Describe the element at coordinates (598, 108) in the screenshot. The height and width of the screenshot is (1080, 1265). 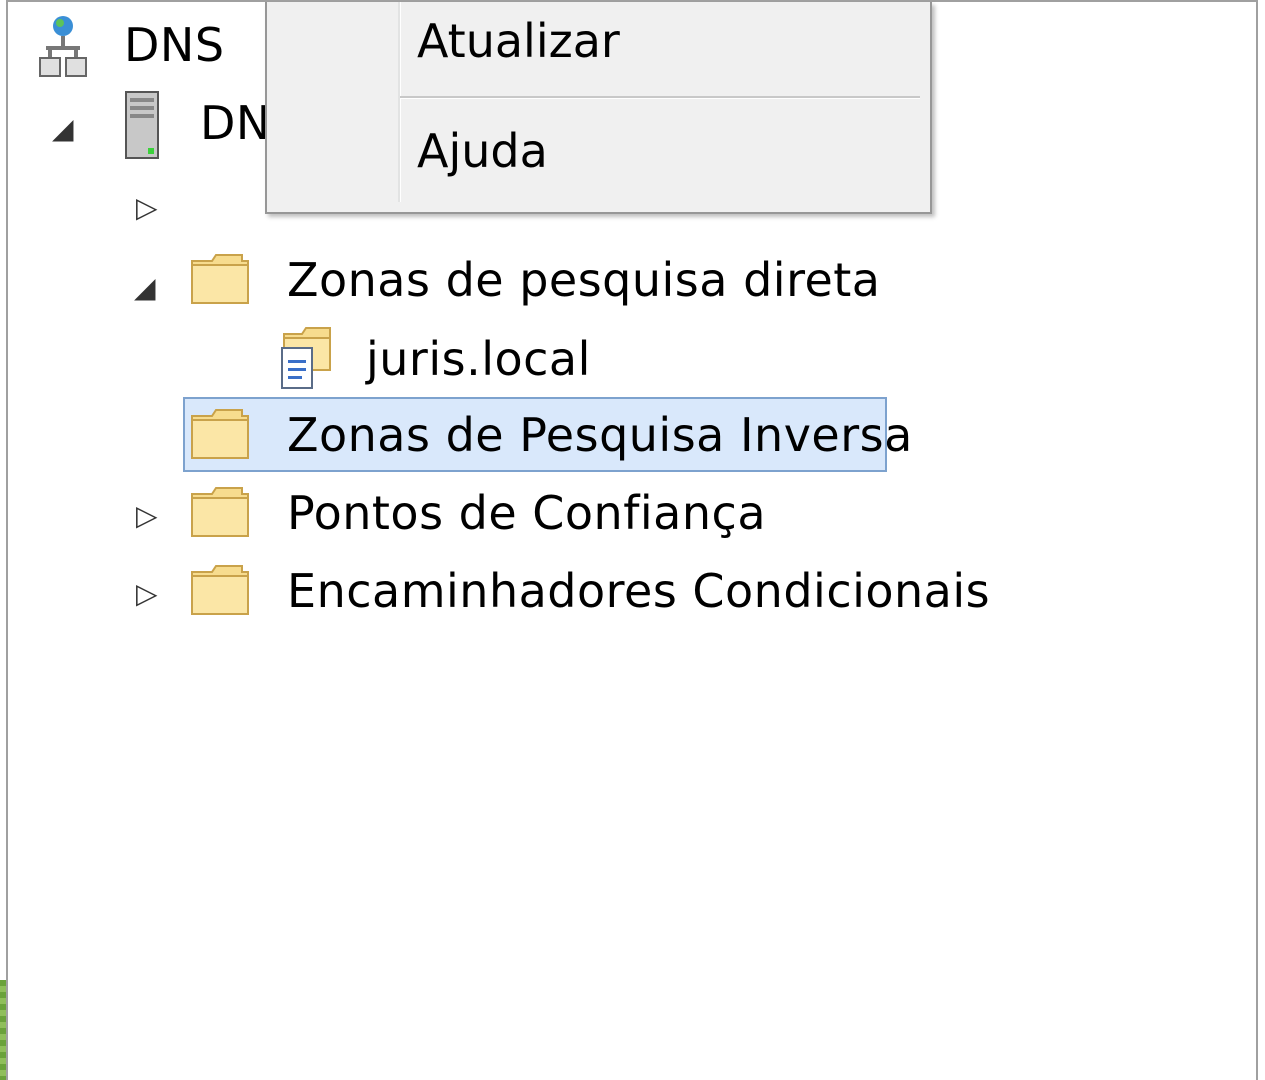
I see `context-menu: Atualizar Ajuda` at that location.